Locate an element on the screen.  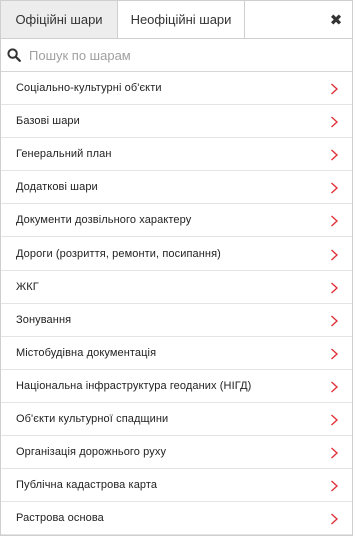
tab-bar: Офіційні шари Неофіційні шари ✖ is located at coordinates (176, 20).